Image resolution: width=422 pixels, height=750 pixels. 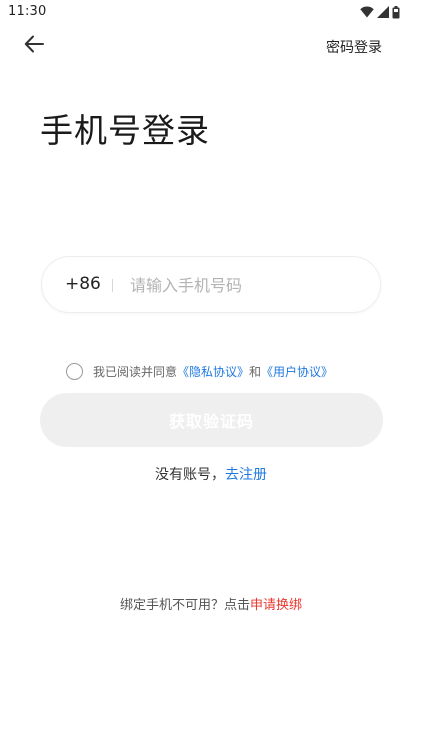 What do you see at coordinates (27, 11) in the screenshot?
I see `status-time: 11:30` at bounding box center [27, 11].